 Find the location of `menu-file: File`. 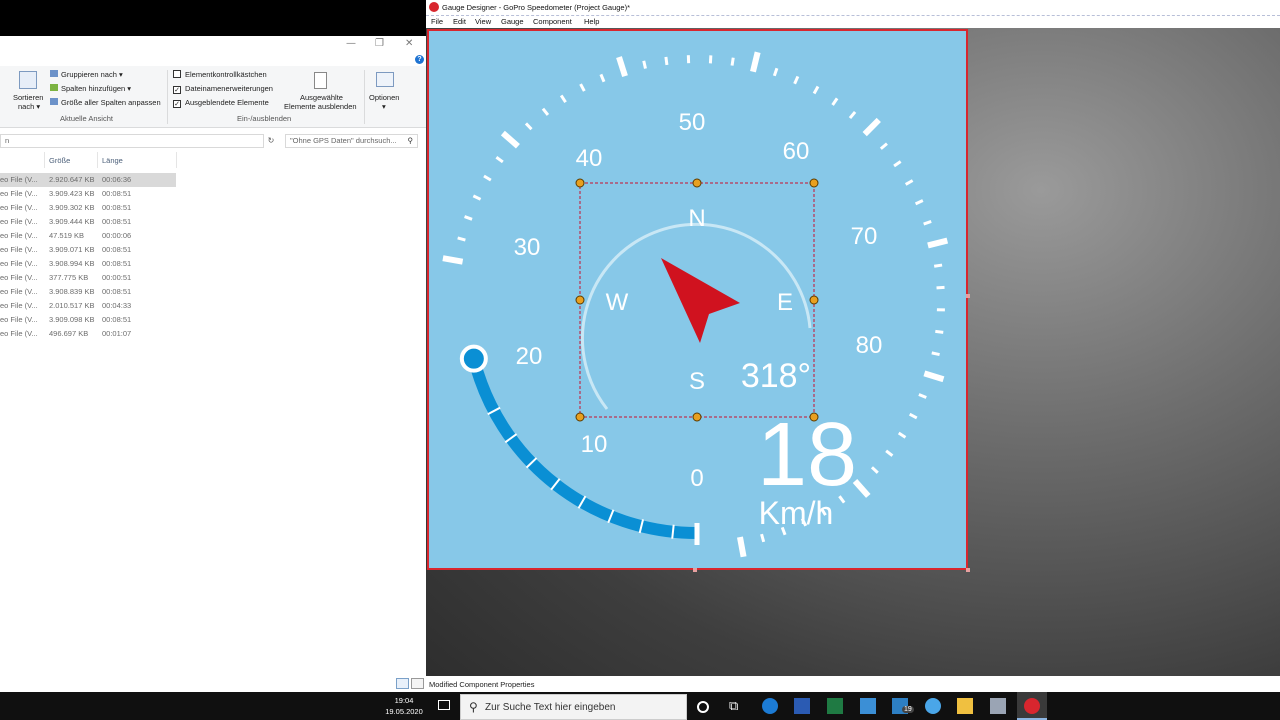

menu-file: File is located at coordinates (437, 21).